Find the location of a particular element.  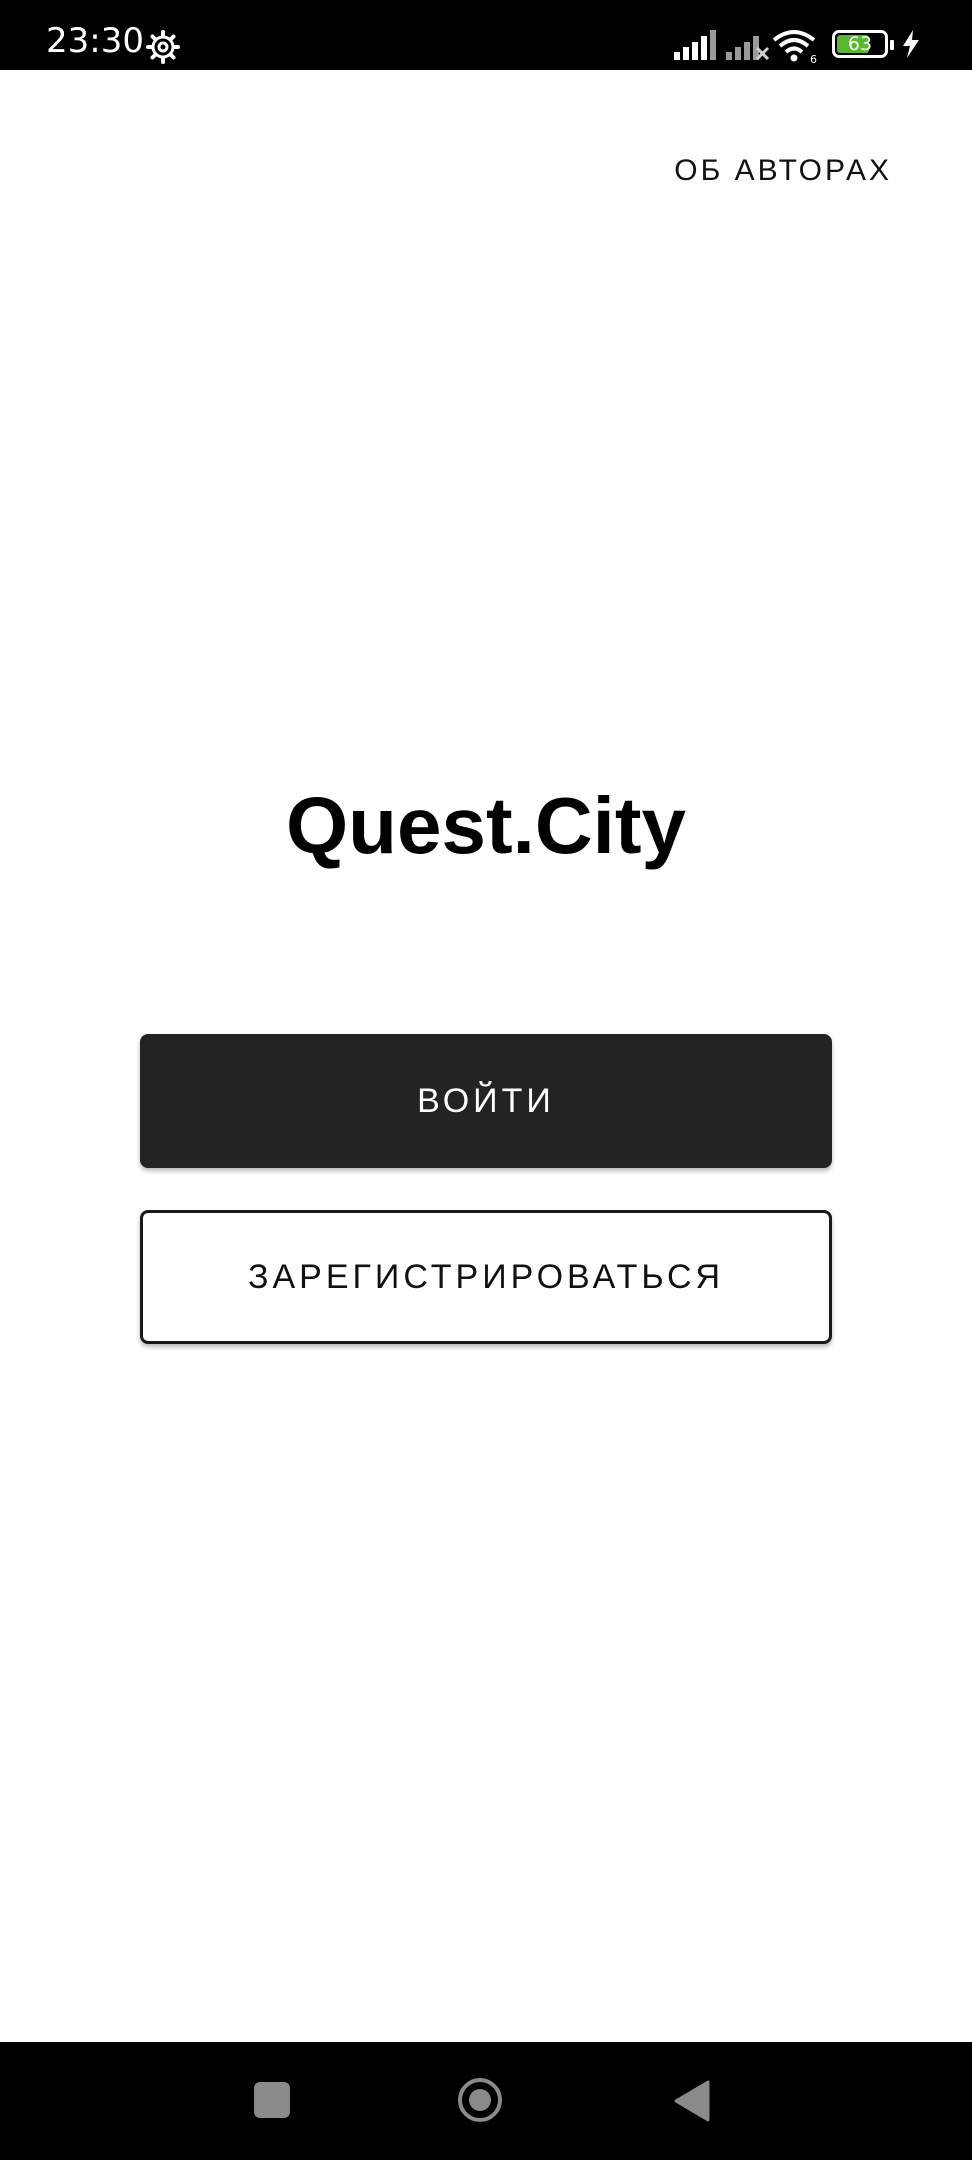

register-button: ЗАРЕГИСТРИРОВАТЬСЯ is located at coordinates (486, 1277).